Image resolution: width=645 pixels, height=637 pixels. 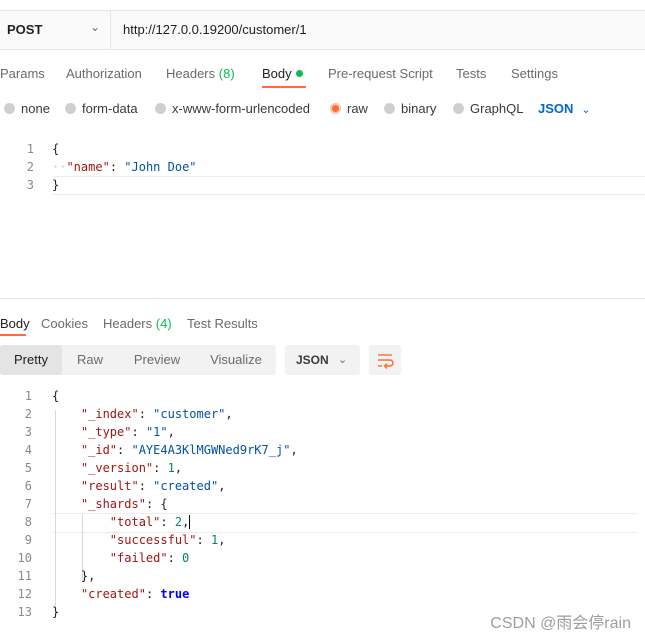 I want to click on tab-response-headers: Headers (4), so click(x=137, y=323).